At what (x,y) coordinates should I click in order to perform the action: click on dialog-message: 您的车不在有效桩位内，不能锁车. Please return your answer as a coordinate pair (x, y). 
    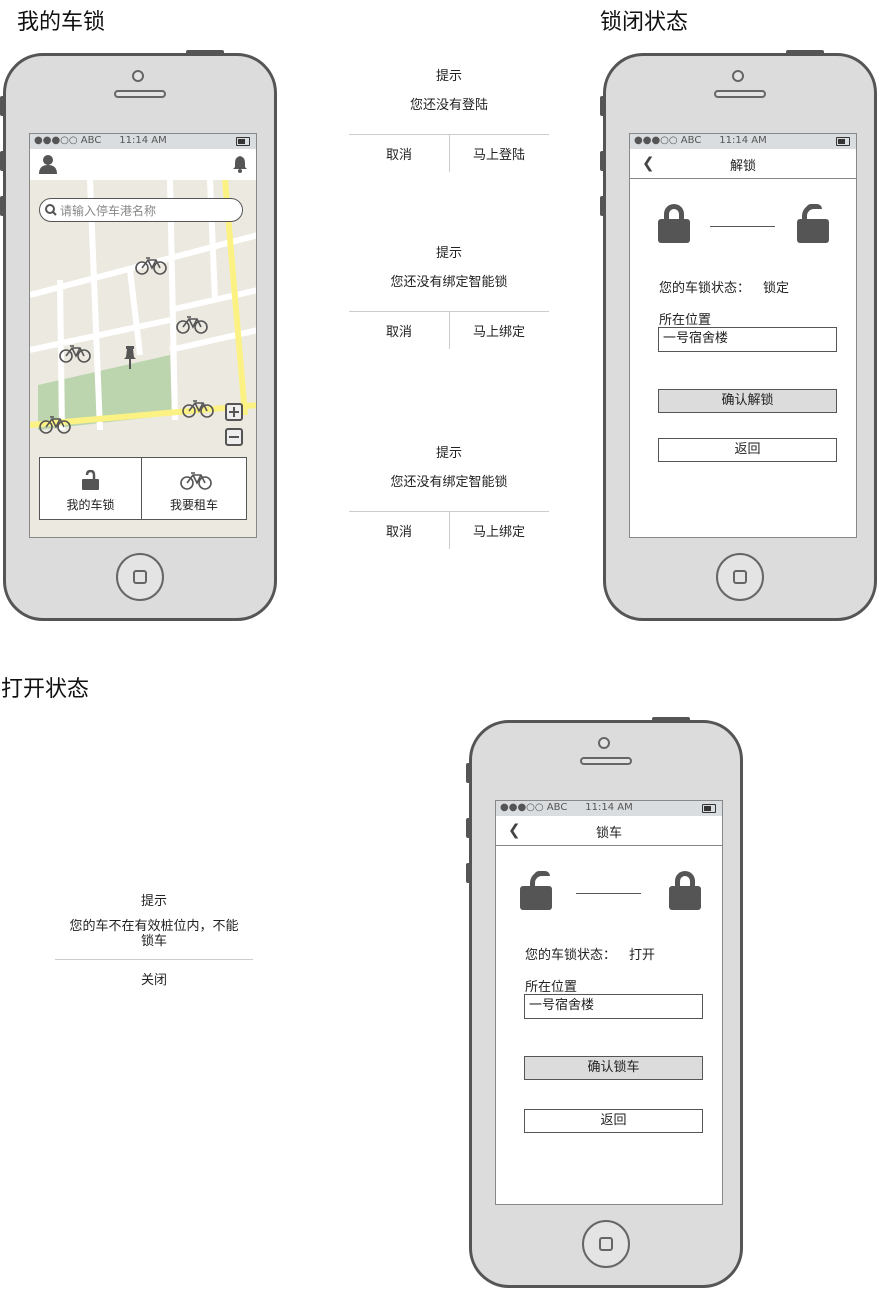
    Looking at the image, I should click on (154, 934).